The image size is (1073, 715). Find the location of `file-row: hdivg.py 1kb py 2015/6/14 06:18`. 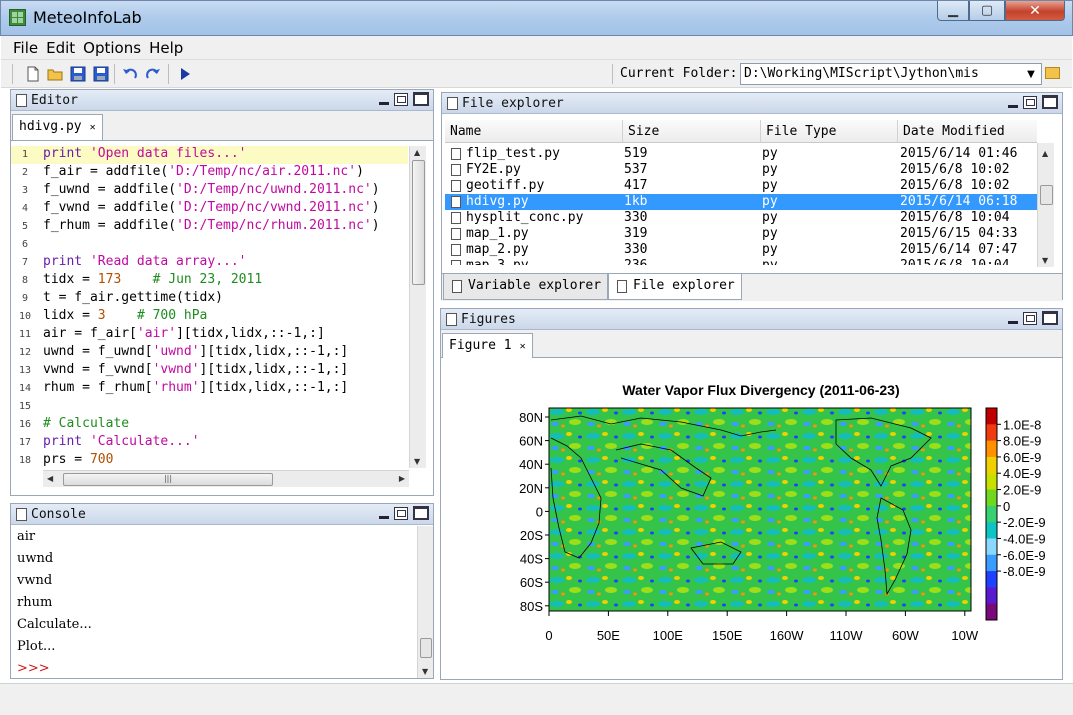

file-row: hdivg.py 1kb py 2015/6/14 06:18 is located at coordinates (741, 202).